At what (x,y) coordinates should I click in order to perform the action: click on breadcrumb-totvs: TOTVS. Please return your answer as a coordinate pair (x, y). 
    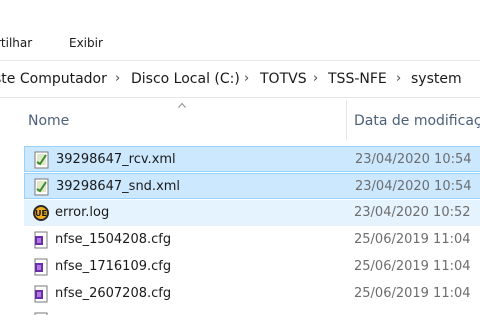
    Looking at the image, I should click on (283, 79).